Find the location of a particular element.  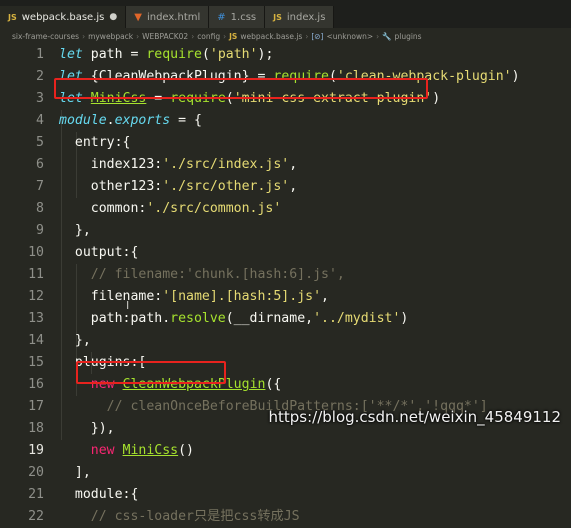

css-file-icon: # is located at coordinates (221, 17).